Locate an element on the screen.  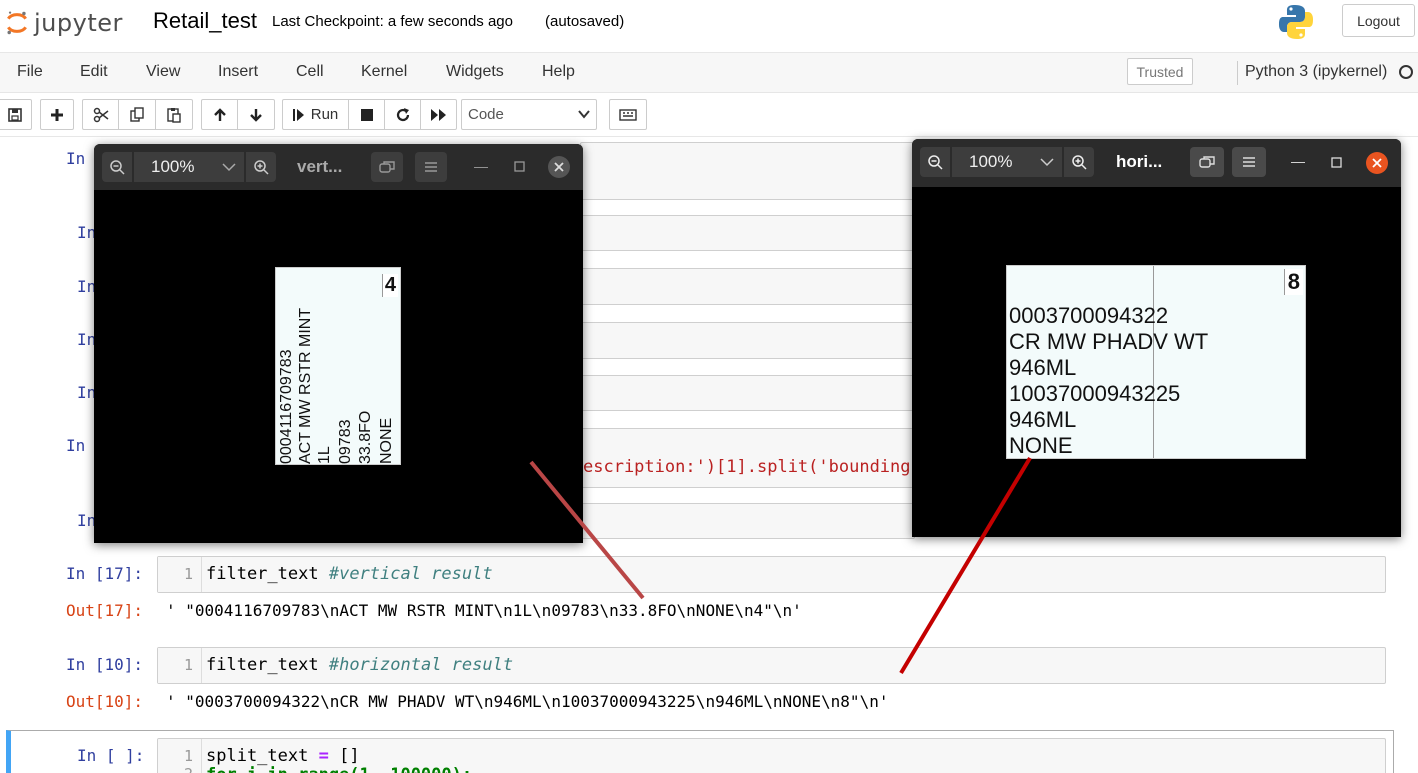
cell-input-area: escription:')[1].split('bounding is located at coordinates (747, 458).